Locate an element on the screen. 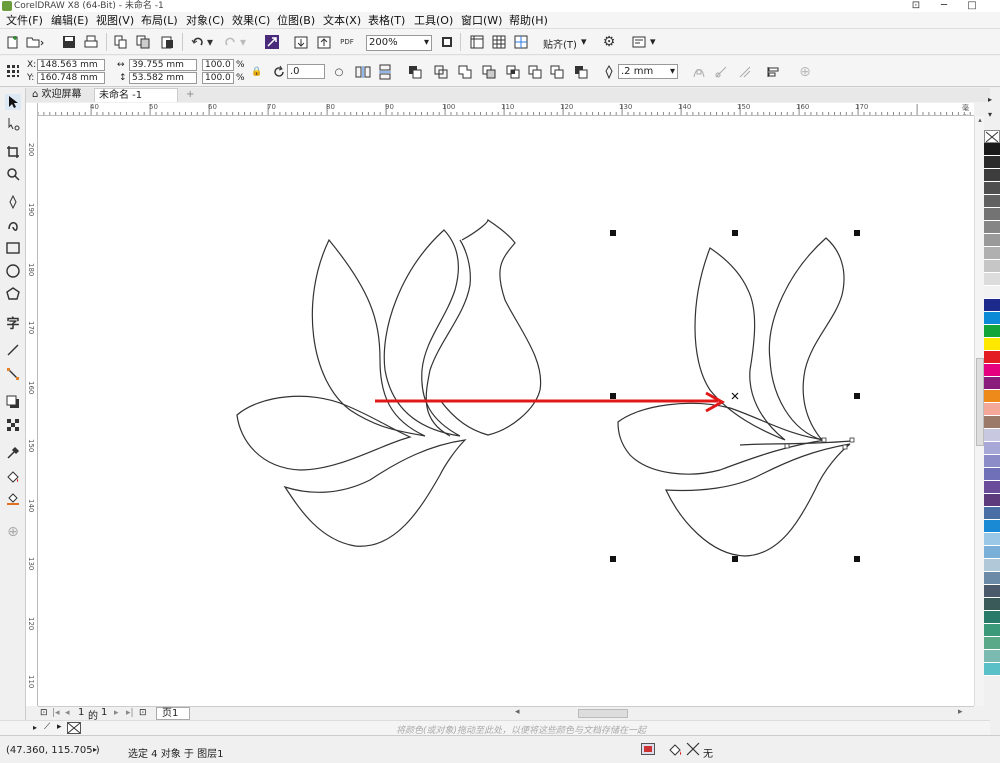 This screenshot has width=1000, height=763. copy-icon is located at coordinates (143, 42).